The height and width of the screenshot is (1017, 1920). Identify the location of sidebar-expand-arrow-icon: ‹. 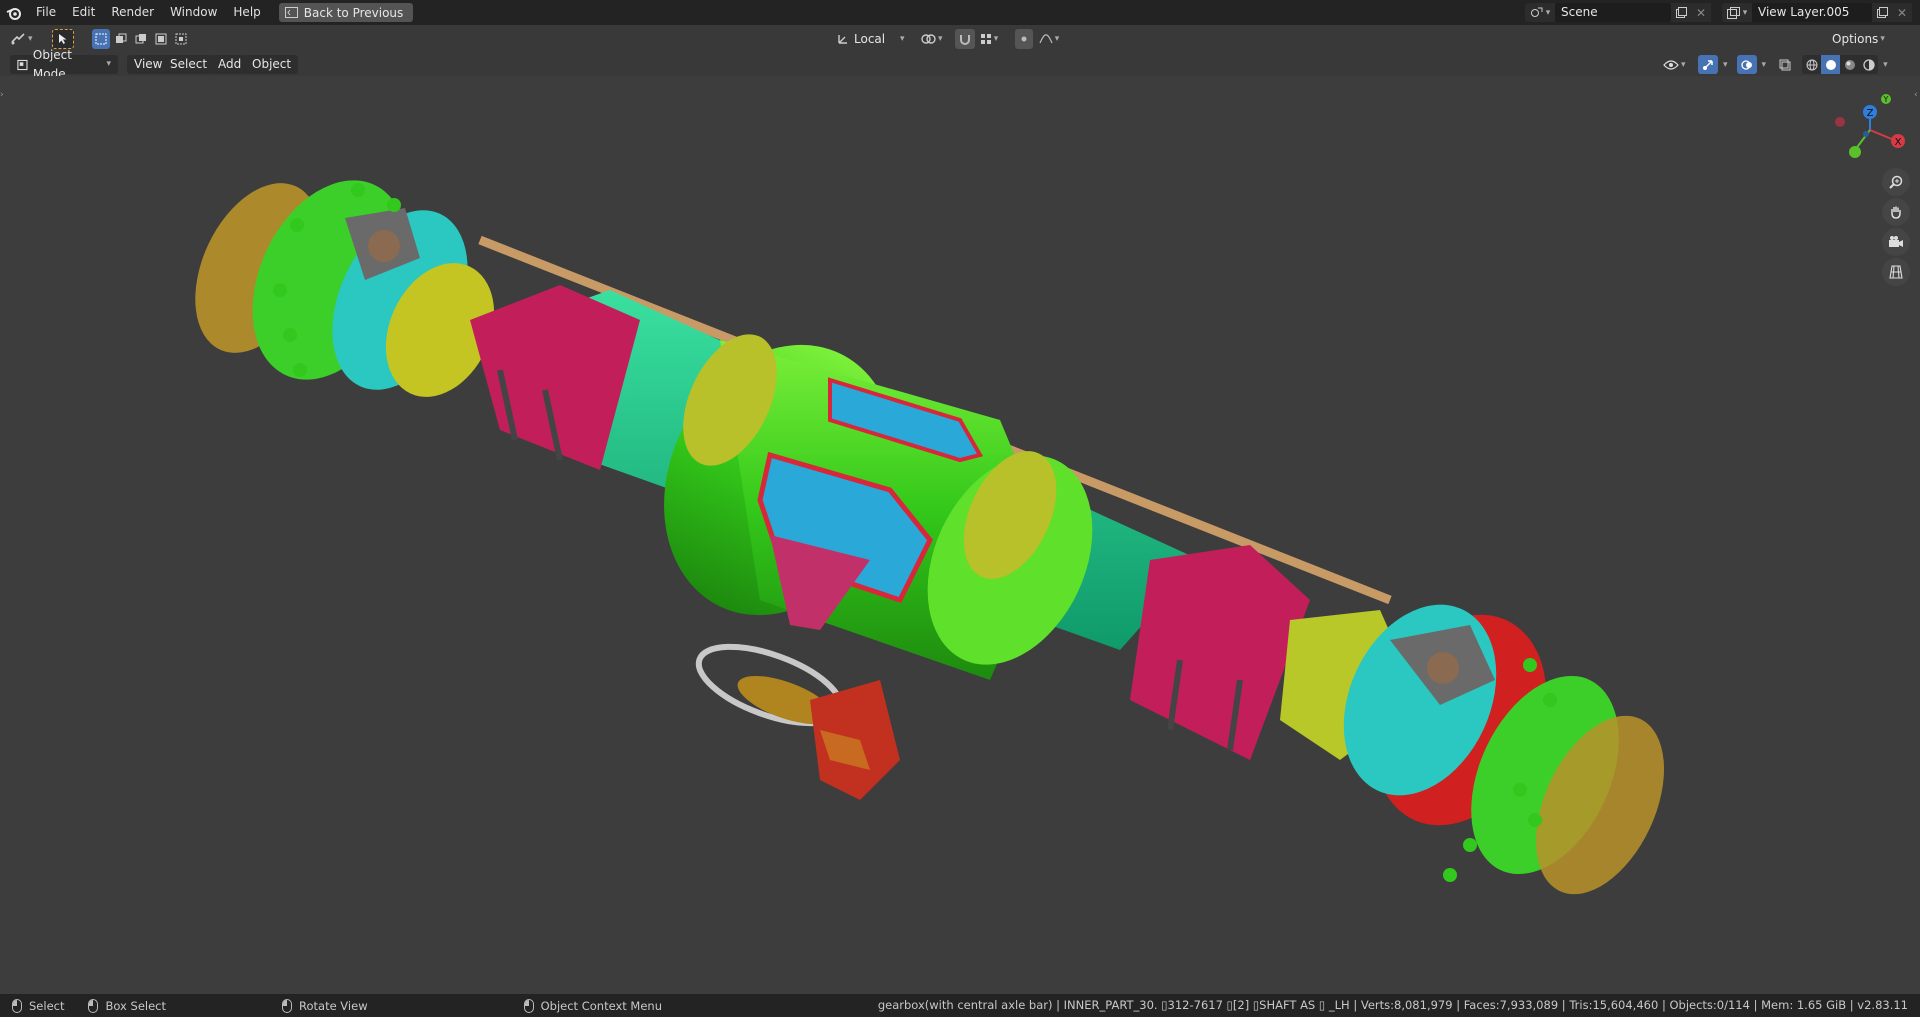
(1917, 97).